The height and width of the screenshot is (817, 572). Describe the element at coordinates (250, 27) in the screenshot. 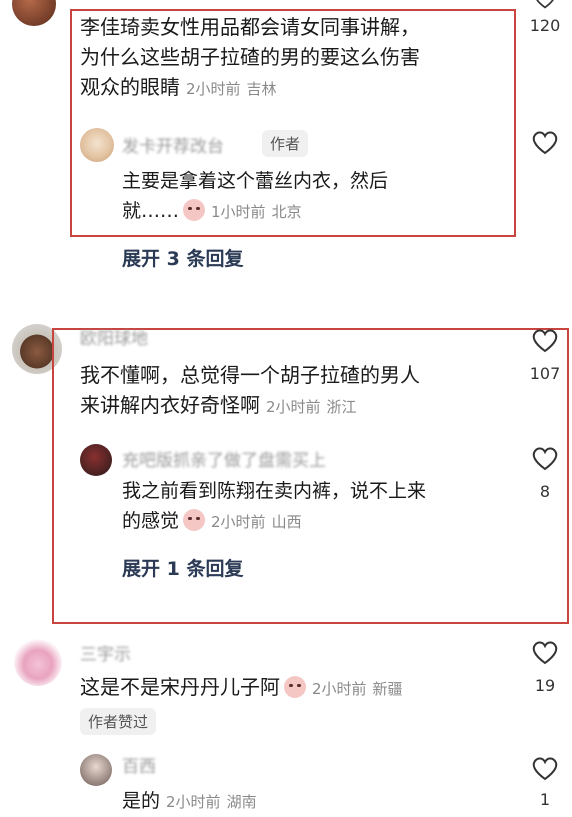

I see `comment-line: 李佳琦卖女性用品都会请女同事讲解，` at that location.